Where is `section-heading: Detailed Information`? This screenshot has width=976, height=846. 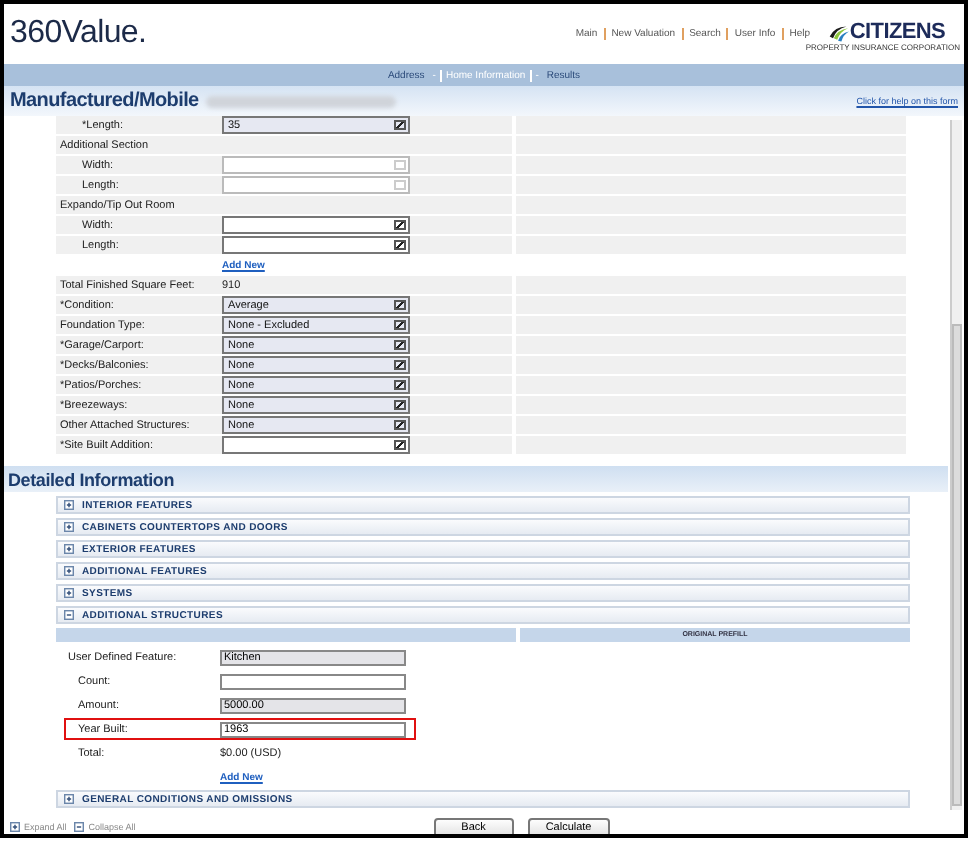 section-heading: Detailed Information is located at coordinates (476, 479).